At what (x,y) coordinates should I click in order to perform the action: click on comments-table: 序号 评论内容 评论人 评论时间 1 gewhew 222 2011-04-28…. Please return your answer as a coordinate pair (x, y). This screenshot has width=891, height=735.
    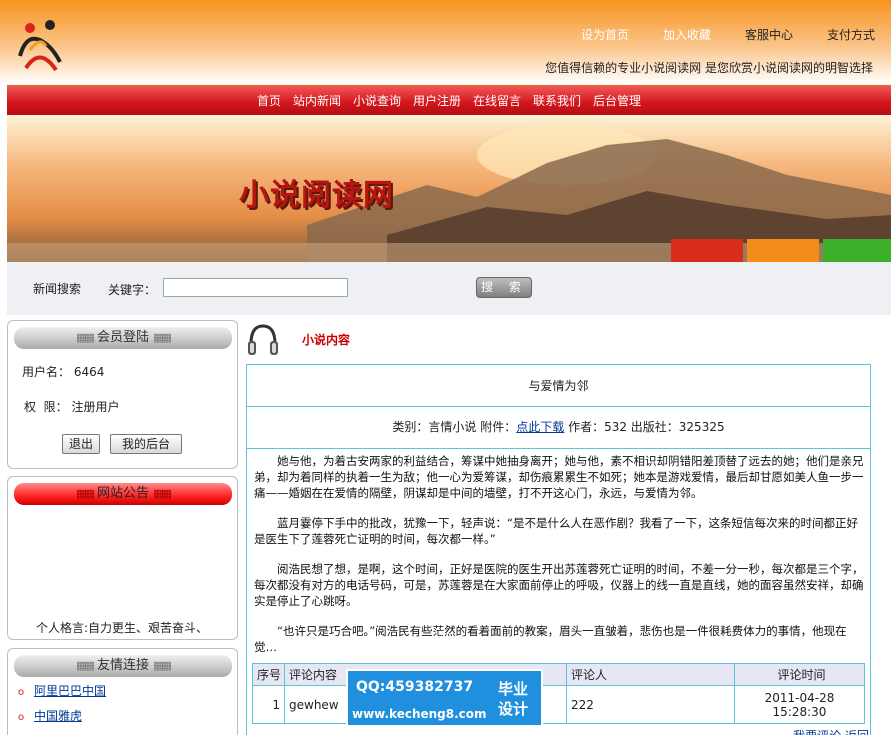
    Looking at the image, I should click on (558, 693).